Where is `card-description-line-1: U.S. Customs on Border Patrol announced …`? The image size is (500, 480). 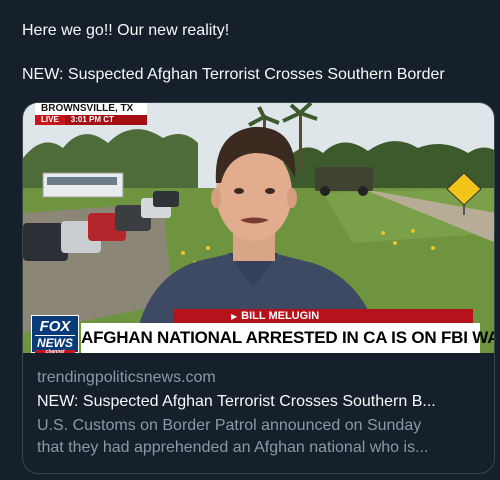 card-description-line-1: U.S. Customs on Border Patrol announced … is located at coordinates (229, 425).